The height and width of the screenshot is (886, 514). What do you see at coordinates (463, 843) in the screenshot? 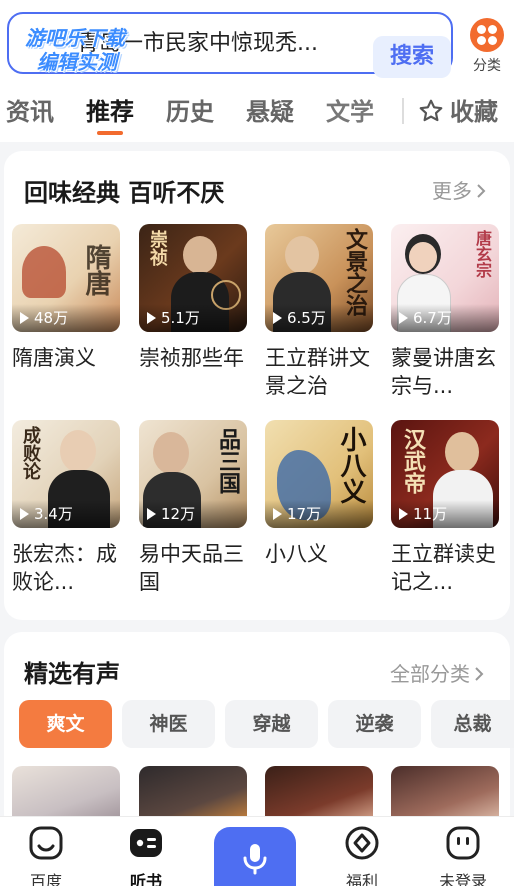
I see `profile-icon` at bounding box center [463, 843].